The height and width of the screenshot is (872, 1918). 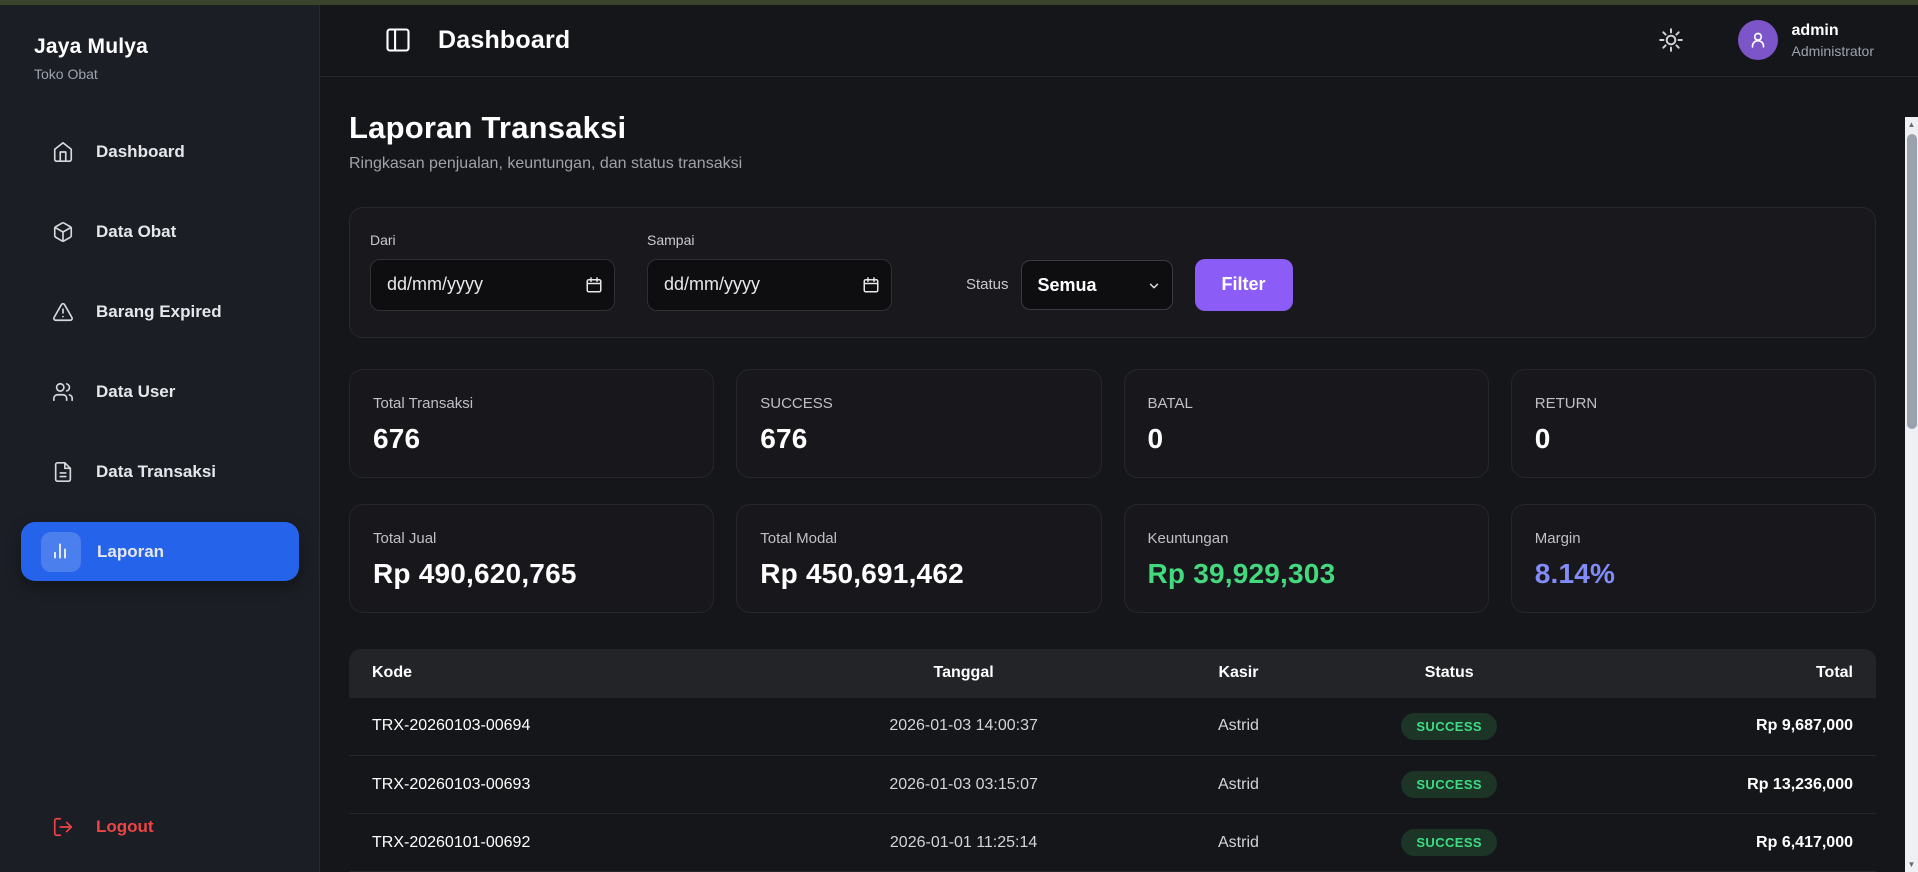 I want to click on stat-card-total-modal: Total Modal Rp 450,691,462, so click(x=919, y=558).